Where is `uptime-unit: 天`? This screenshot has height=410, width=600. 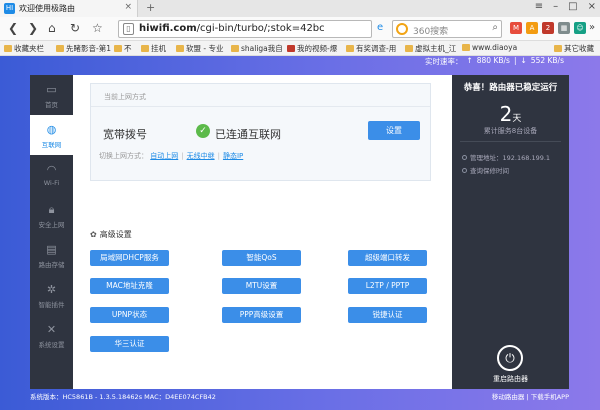
uptime-unit: 天 is located at coordinates (517, 119).